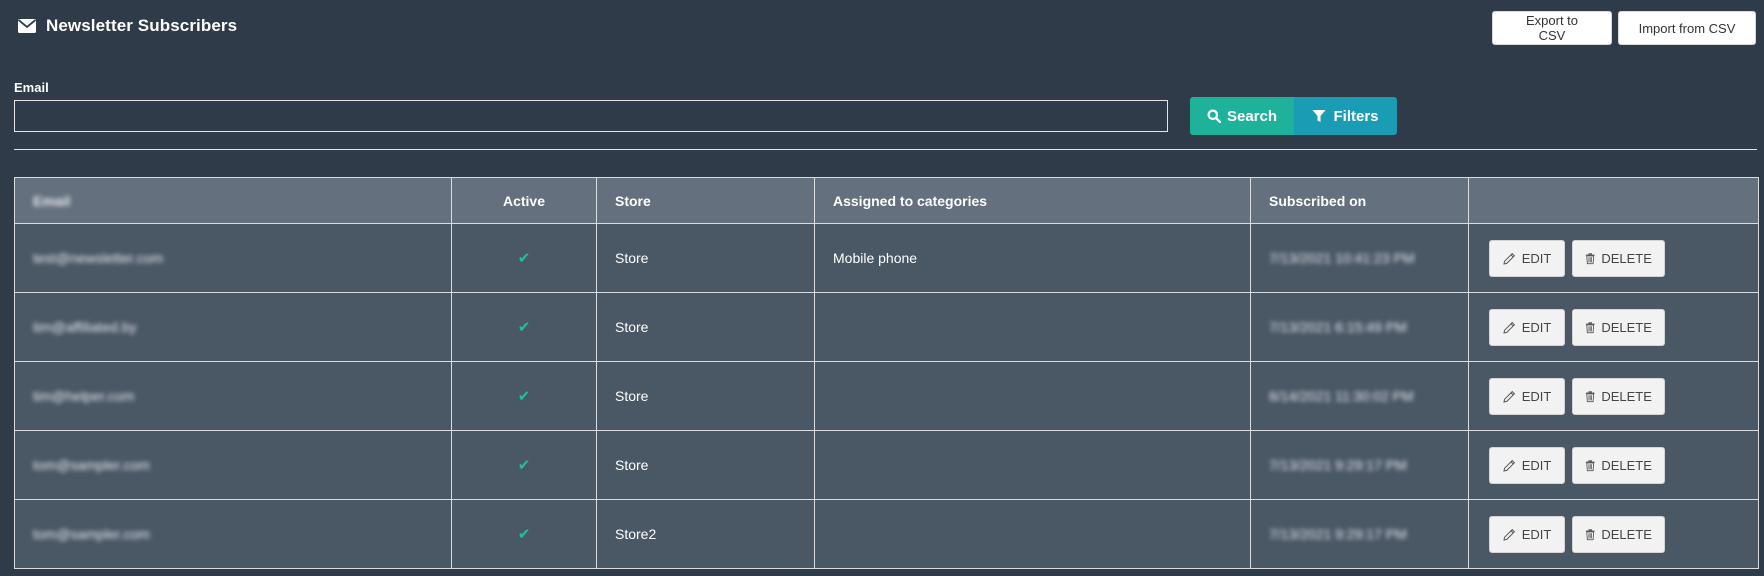 Image resolution: width=1764 pixels, height=576 pixels. I want to click on top-actions: Export to CSV Import from CSV, so click(1624, 28).